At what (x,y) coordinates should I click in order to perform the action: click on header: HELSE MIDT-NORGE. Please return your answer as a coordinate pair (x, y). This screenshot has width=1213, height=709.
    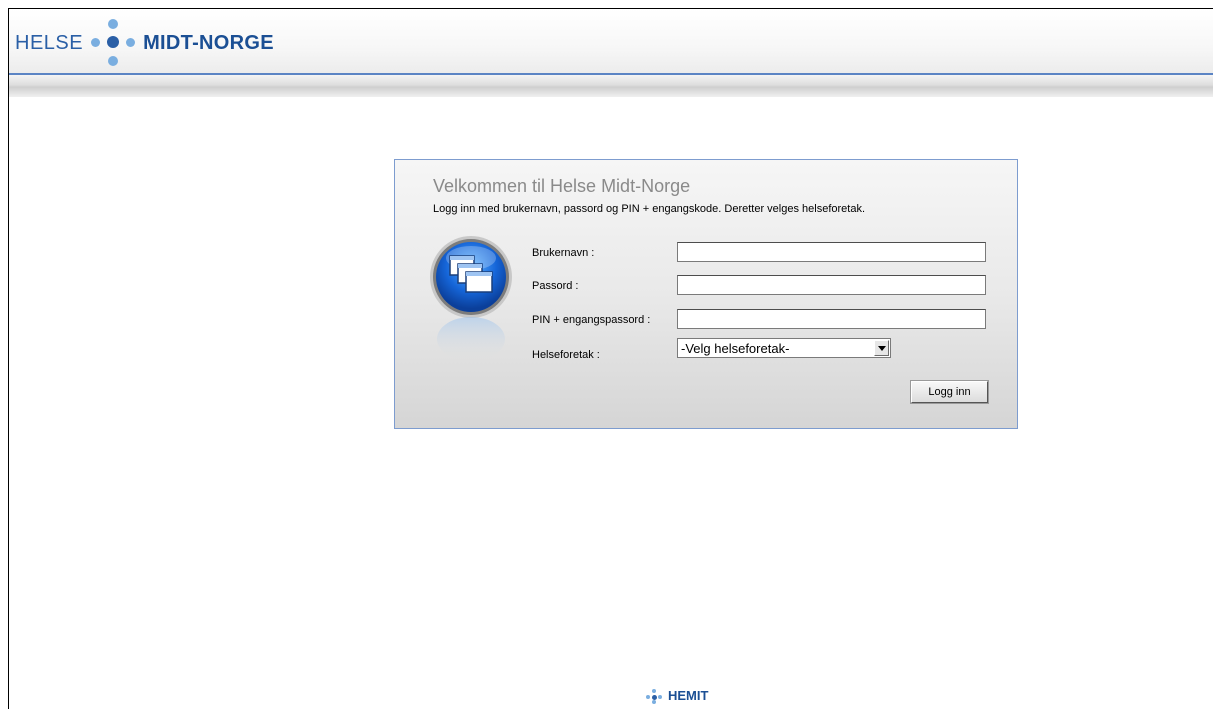
    Looking at the image, I should click on (611, 42).